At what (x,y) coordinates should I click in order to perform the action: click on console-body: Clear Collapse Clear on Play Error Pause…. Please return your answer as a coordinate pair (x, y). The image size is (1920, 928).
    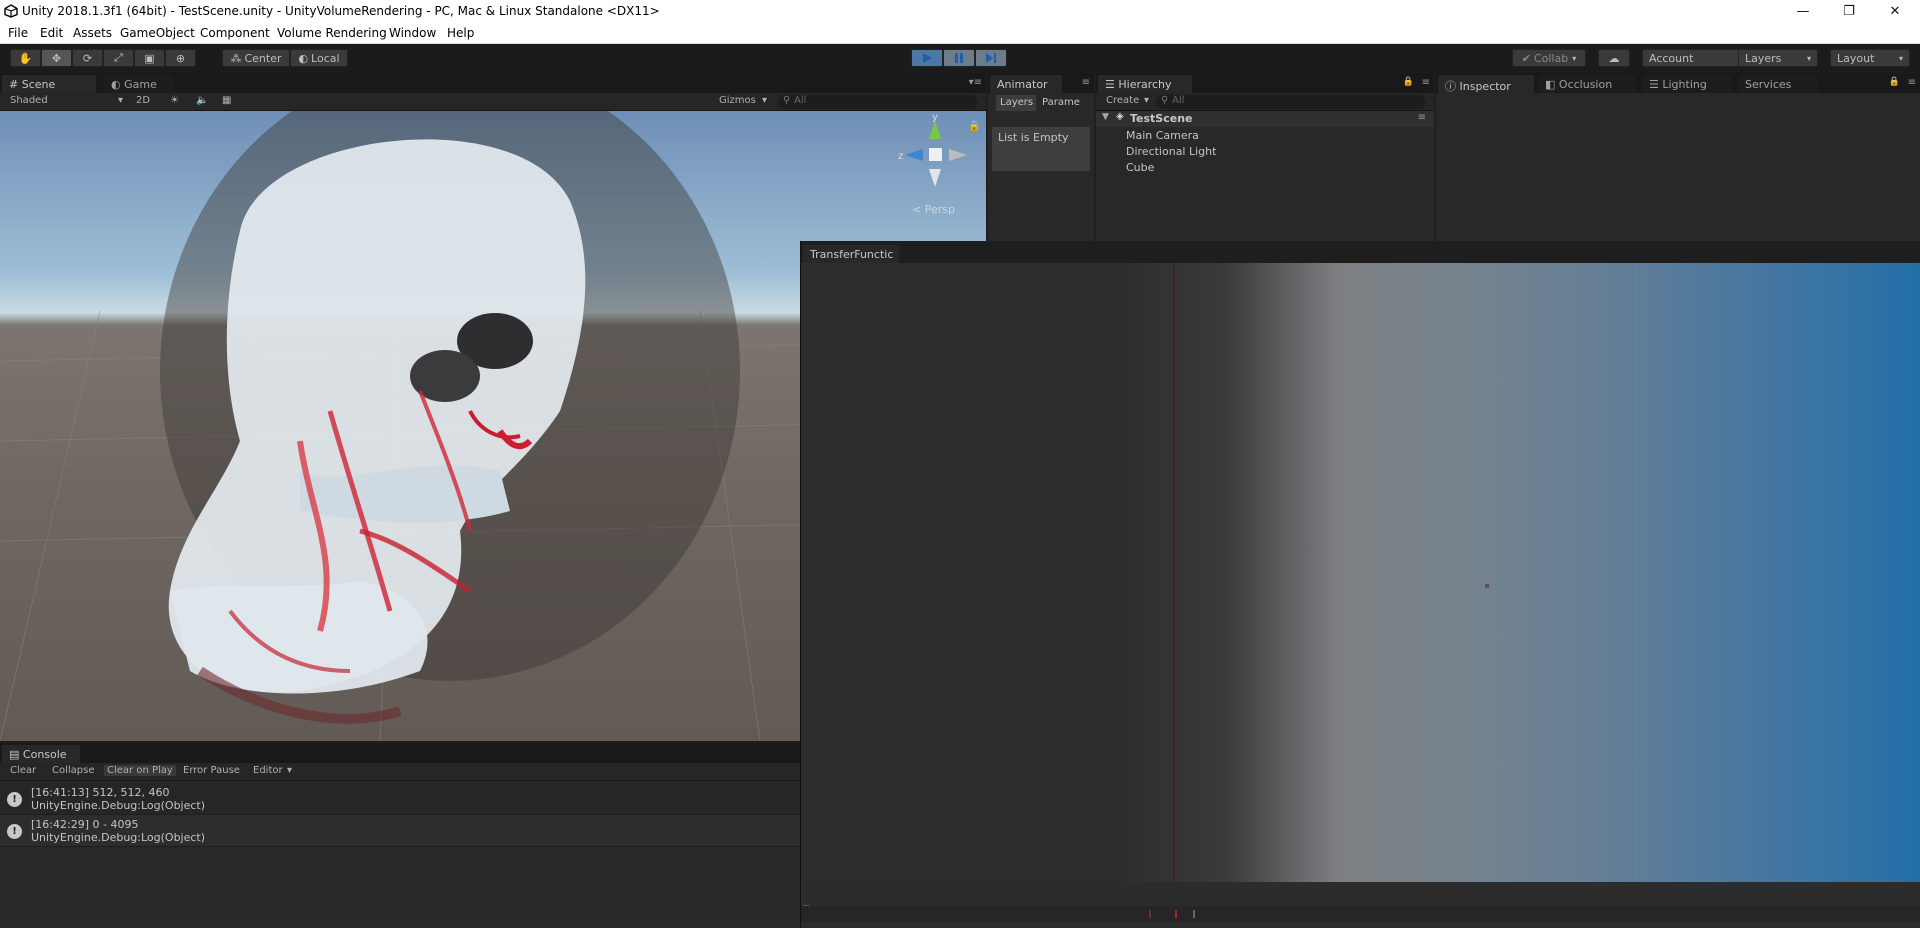
    Looking at the image, I should click on (400, 845).